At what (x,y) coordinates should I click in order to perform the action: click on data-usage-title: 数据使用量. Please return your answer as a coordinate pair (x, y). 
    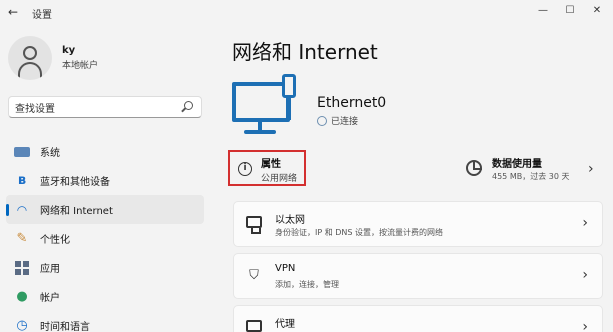
    Looking at the image, I should click on (517, 164).